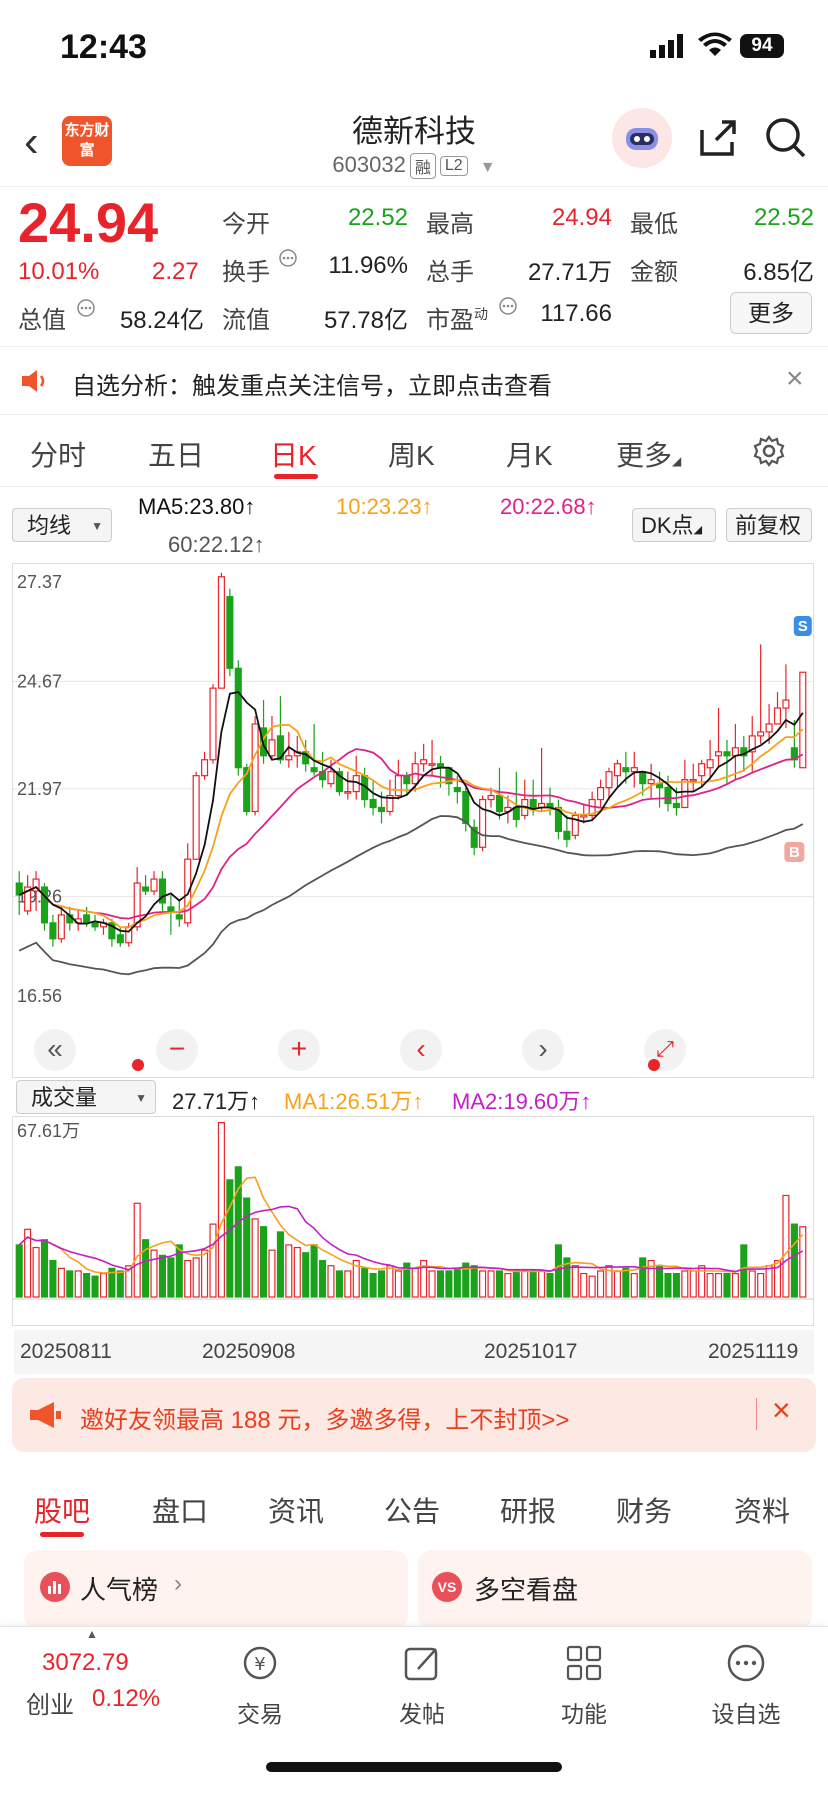  I want to click on bull-bear-card: VS 多空看盘, so click(615, 1590).